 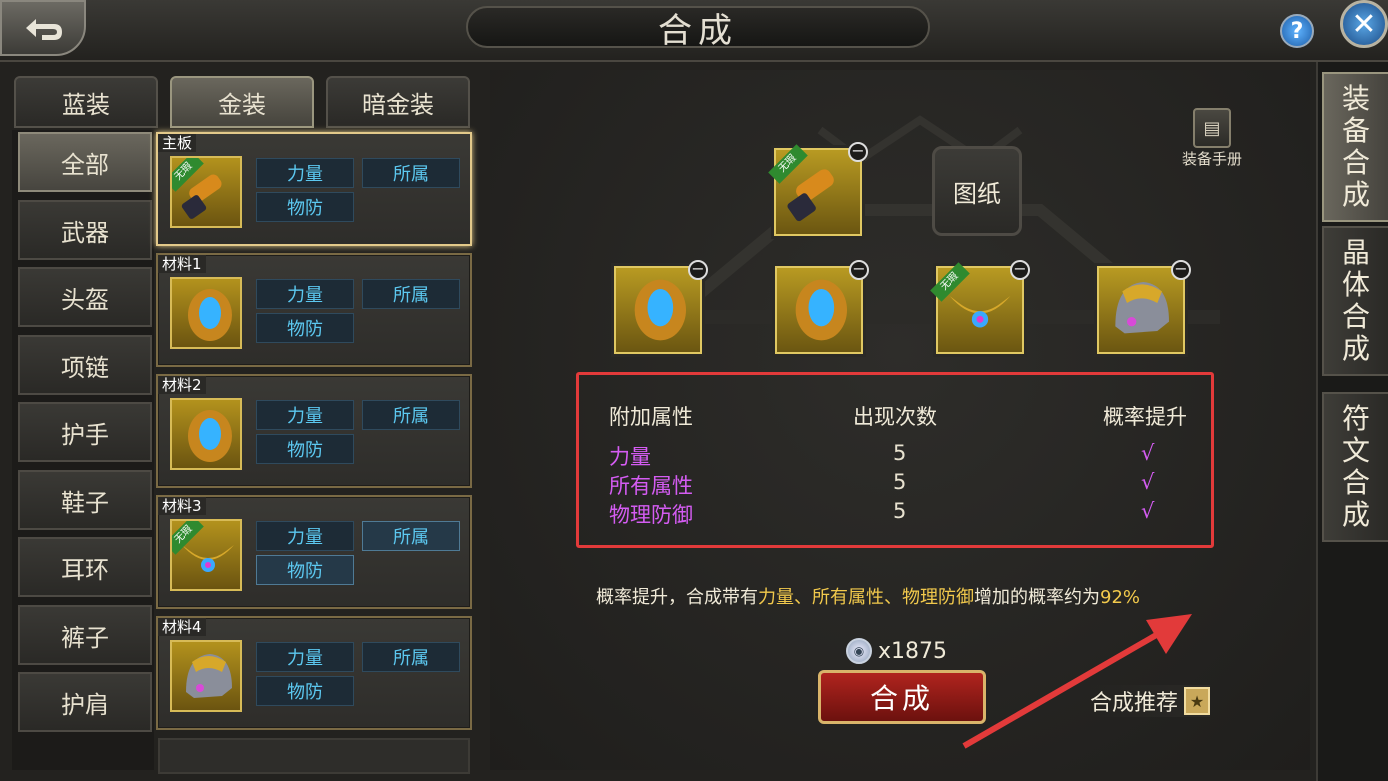 I want to click on slot-material-3: 材料3 无瑕 力量 所属 物防, so click(x=314, y=552).